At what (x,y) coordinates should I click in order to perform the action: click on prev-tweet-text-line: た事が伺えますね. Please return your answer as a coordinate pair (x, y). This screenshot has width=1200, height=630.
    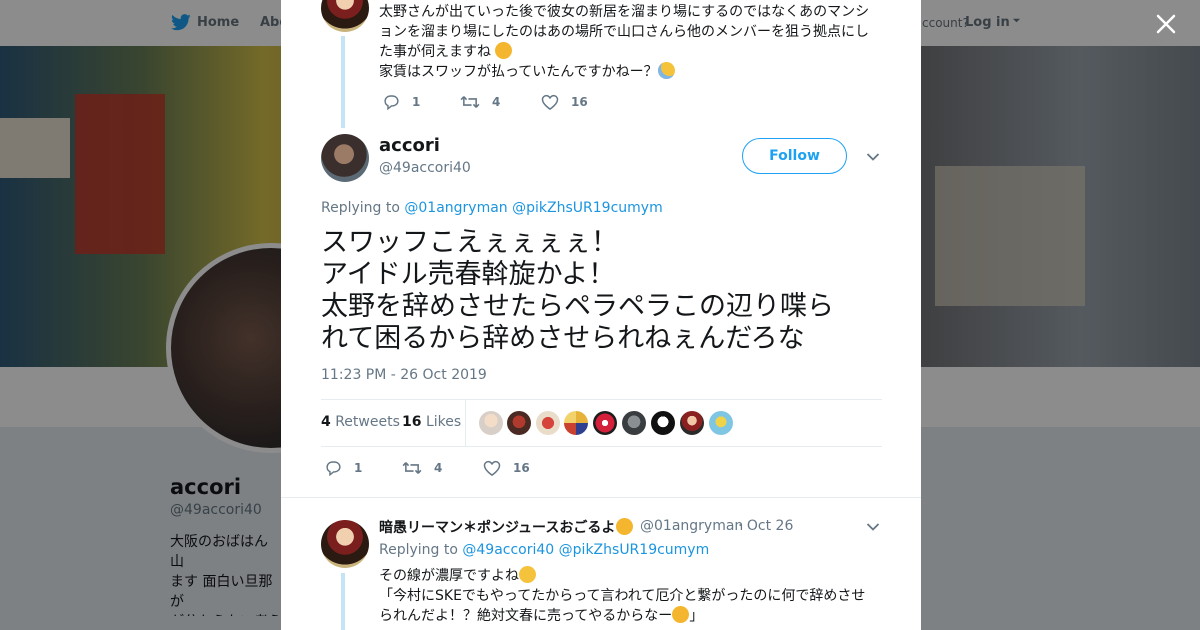
    Looking at the image, I should click on (446, 52).